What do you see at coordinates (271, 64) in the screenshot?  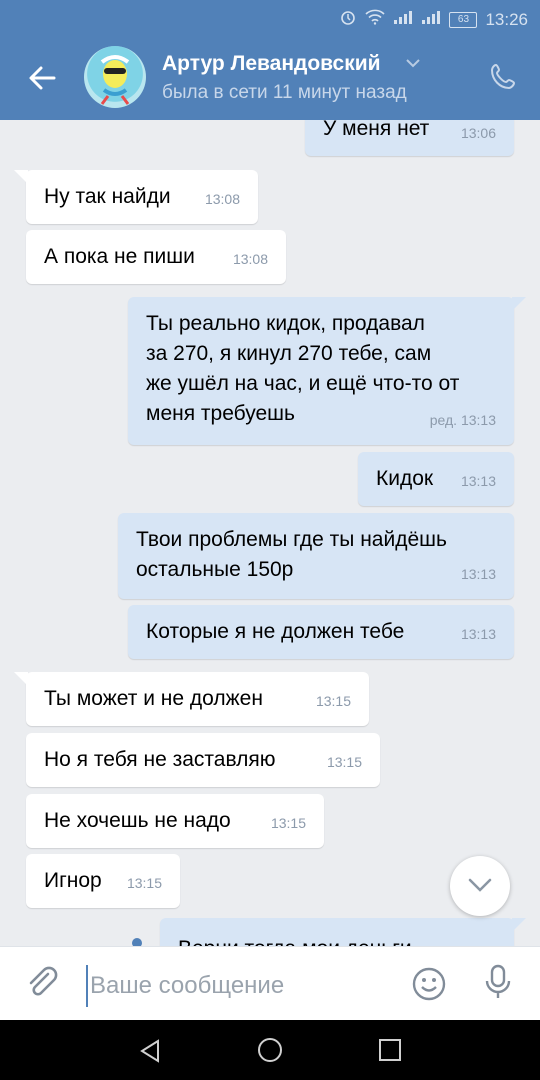 I see `contact-name: Артур Левандовский` at bounding box center [271, 64].